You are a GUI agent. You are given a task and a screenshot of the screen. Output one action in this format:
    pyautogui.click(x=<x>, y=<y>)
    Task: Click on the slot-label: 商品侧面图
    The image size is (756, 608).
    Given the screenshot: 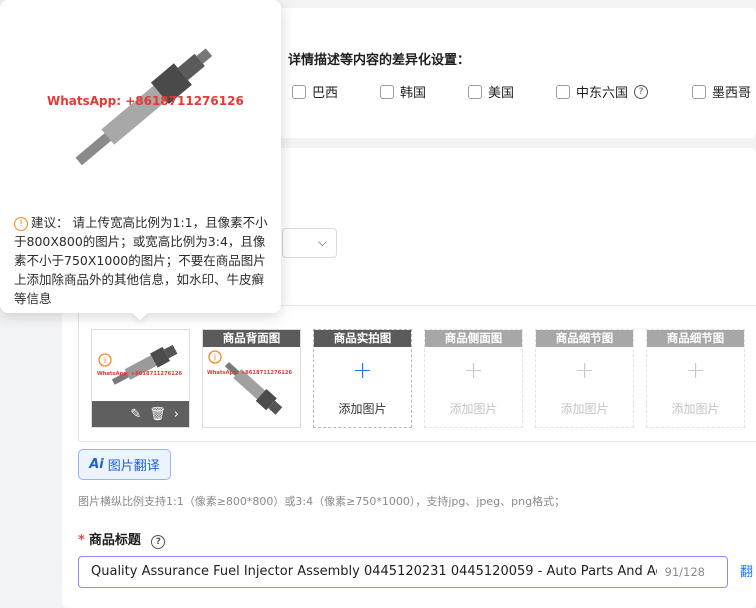 What is the action you would take?
    pyautogui.click(x=473, y=338)
    